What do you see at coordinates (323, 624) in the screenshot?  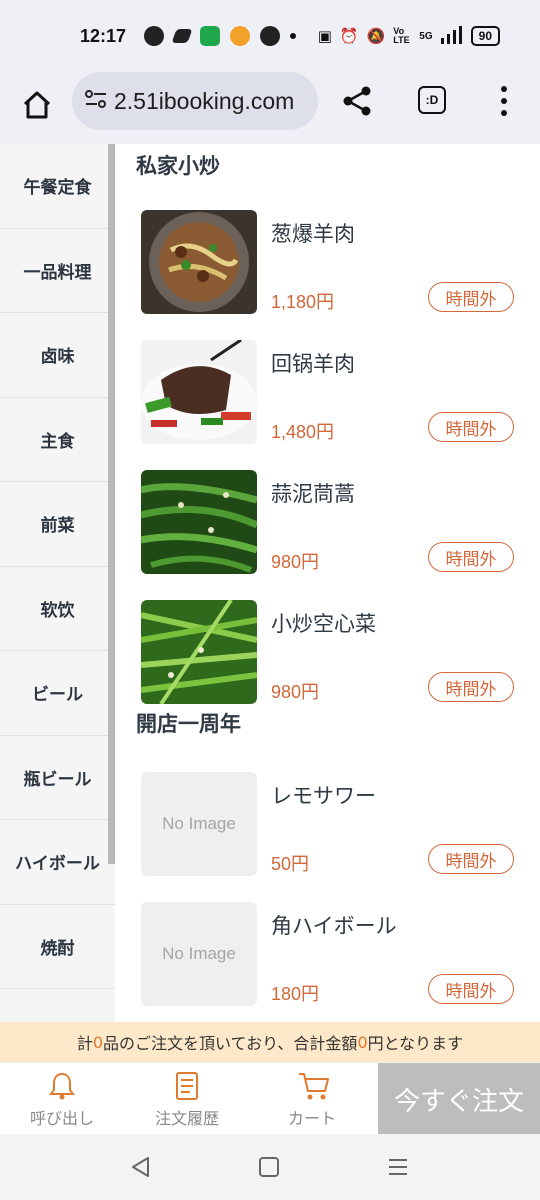 I see `dish-name: 小炒空心菜` at bounding box center [323, 624].